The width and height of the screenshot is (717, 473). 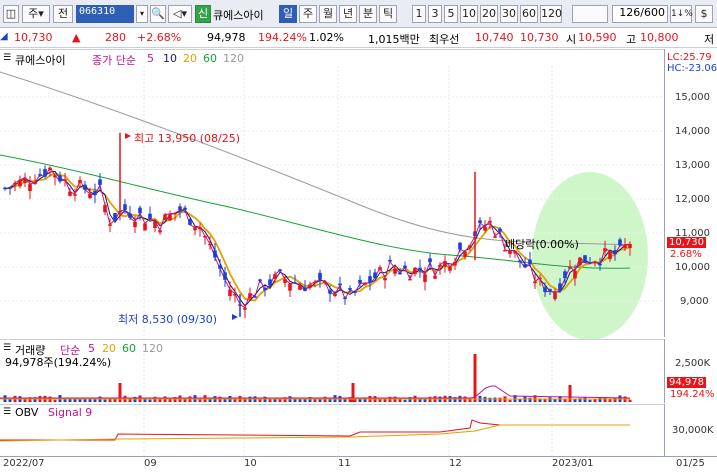 What do you see at coordinates (694, 301) in the screenshot?
I see `axis-label-9000: 9,000` at bounding box center [694, 301].